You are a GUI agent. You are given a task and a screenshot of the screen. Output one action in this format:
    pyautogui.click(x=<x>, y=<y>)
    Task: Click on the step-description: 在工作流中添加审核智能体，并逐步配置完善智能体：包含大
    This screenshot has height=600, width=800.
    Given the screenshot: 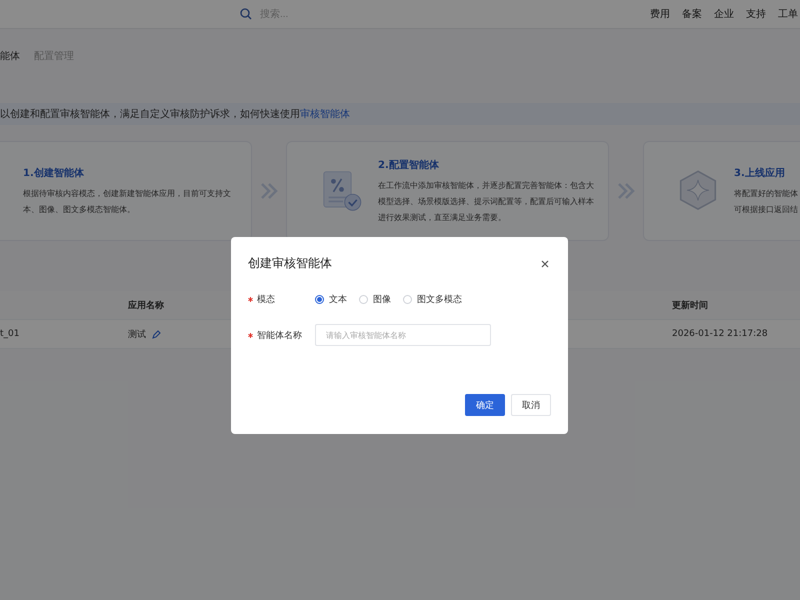 What is the action you would take?
    pyautogui.click(x=486, y=186)
    